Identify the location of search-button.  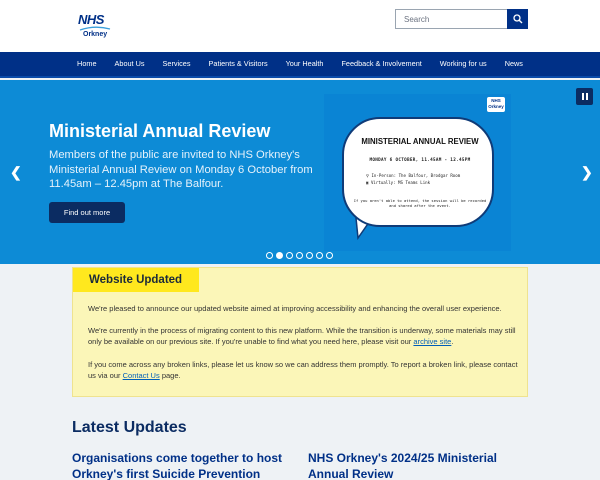
(517, 19).